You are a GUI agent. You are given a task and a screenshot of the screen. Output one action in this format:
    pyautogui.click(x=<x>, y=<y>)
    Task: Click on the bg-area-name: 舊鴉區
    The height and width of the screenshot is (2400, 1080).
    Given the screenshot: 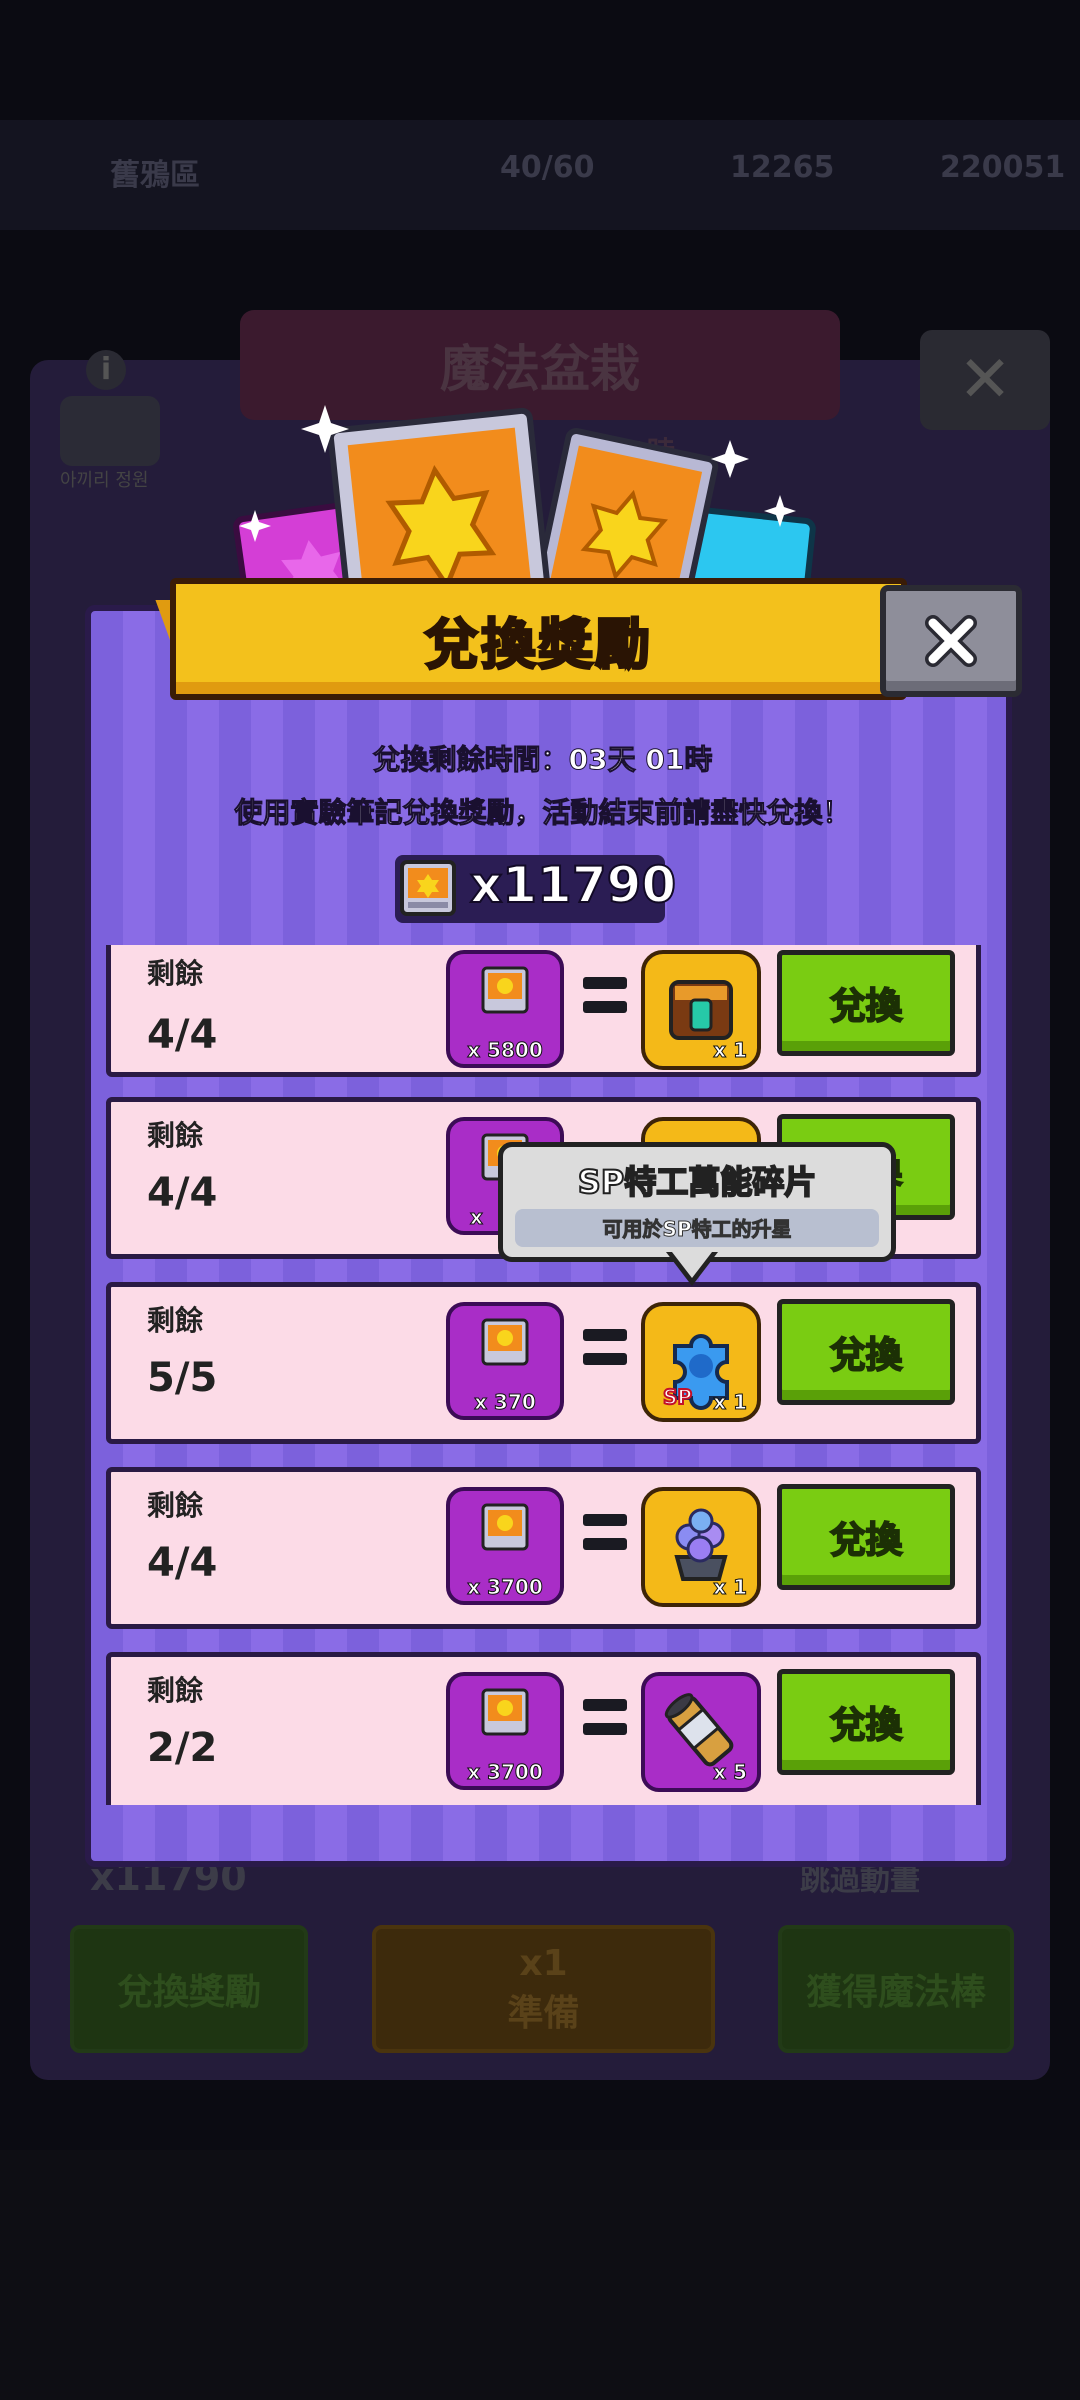 What is the action you would take?
    pyautogui.click(x=155, y=175)
    